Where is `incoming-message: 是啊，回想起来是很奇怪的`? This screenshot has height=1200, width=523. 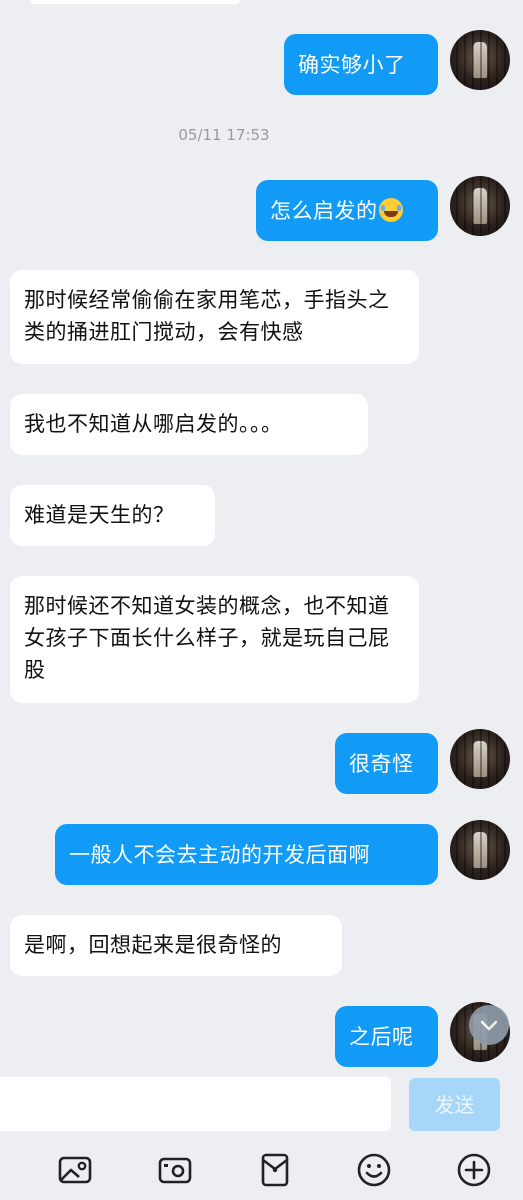
incoming-message: 是啊，回想起来是很奇怪的 is located at coordinates (176, 945).